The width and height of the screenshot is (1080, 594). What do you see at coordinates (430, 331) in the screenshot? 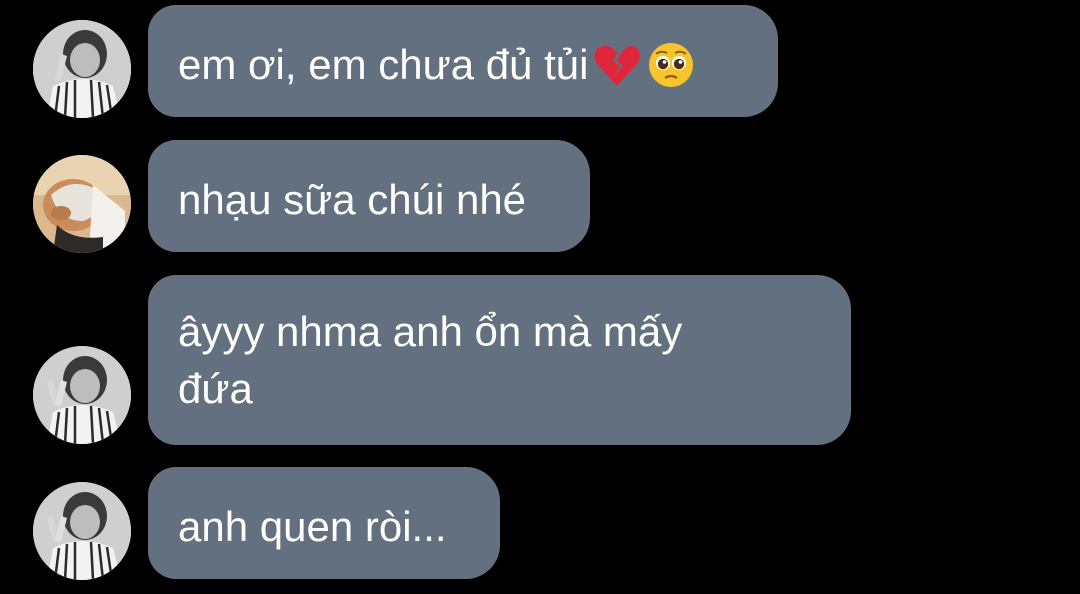
I see `message-text-line: âyyy nhma anh ổn mà mấy` at bounding box center [430, 331].